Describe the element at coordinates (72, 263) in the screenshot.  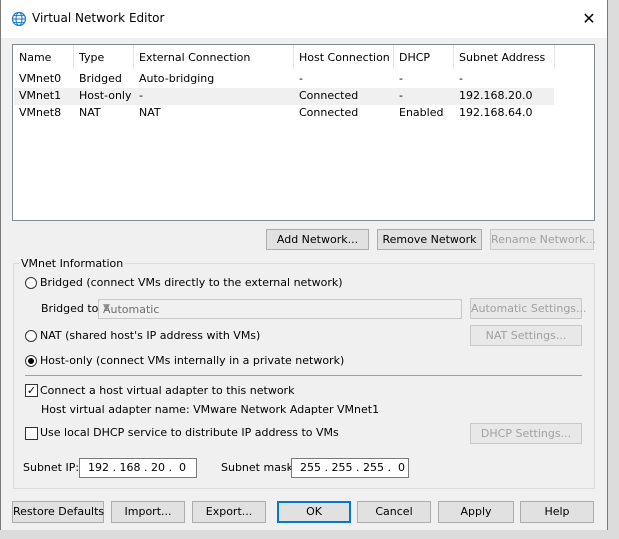
I see `vmnet-info-title: VMnet Information` at that location.